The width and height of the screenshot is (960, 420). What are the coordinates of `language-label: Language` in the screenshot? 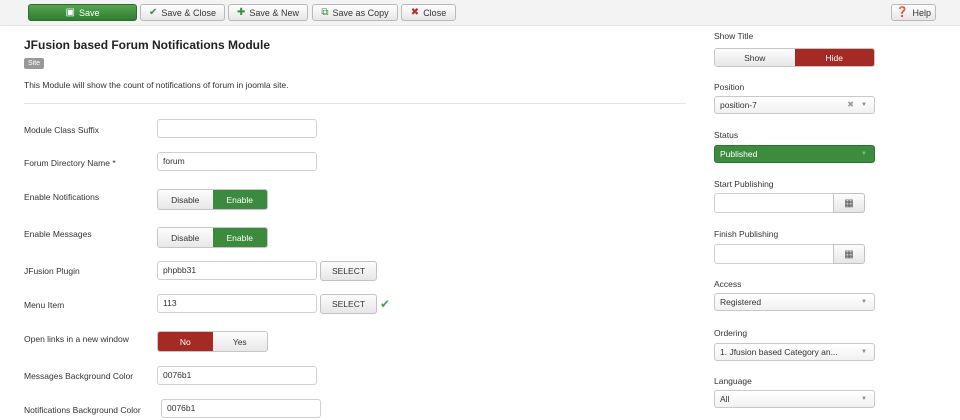 It's located at (733, 381).